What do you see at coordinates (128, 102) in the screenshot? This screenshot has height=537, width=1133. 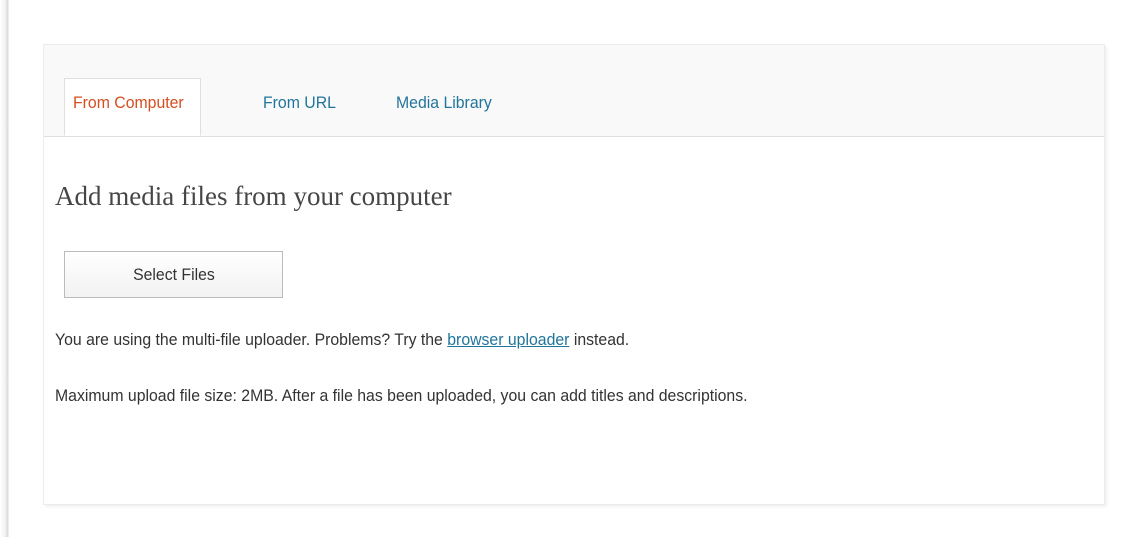 I see `tab-from-computer-label: From Computer` at bounding box center [128, 102].